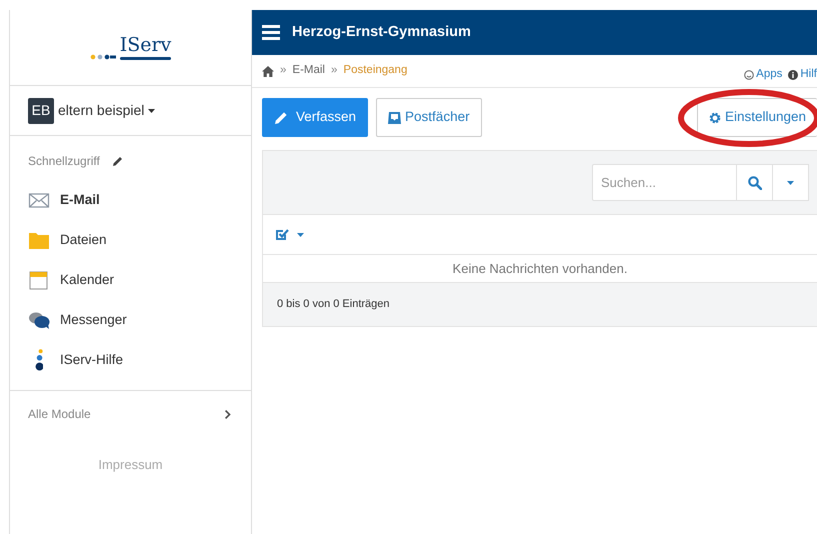  What do you see at coordinates (763, 75) in the screenshot?
I see `header-link: Apps` at bounding box center [763, 75].